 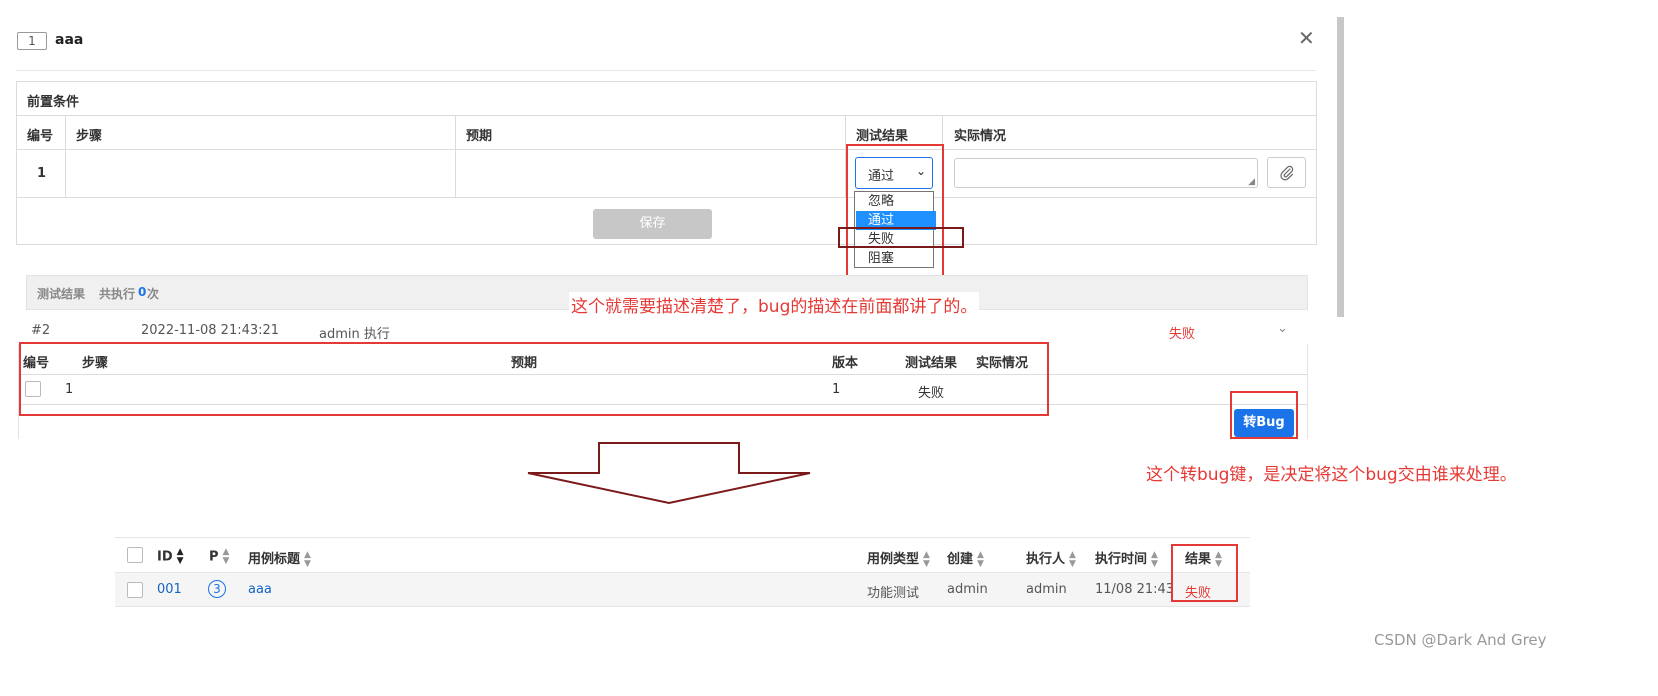 What do you see at coordinates (1251, 182) in the screenshot?
I see `resize-handle-icon: ◢` at bounding box center [1251, 182].